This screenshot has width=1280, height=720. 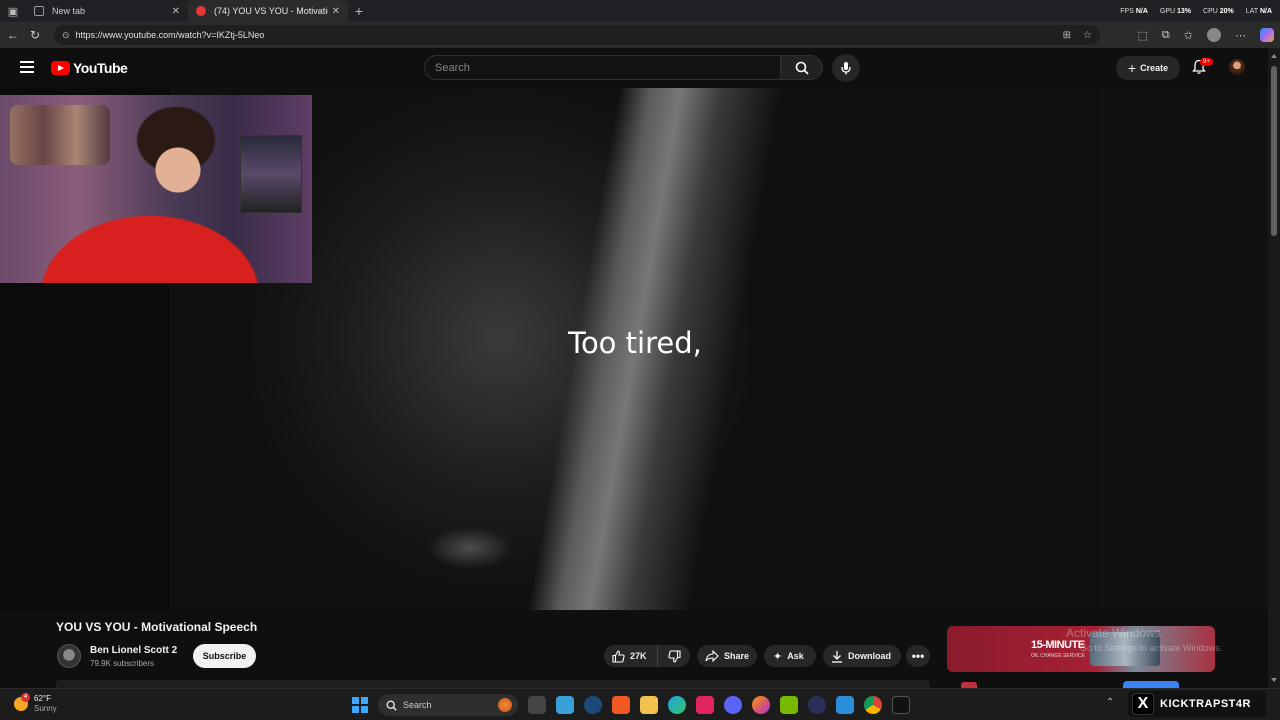 What do you see at coordinates (1132, 68) in the screenshot?
I see `plus-icon: +` at bounding box center [1132, 68].